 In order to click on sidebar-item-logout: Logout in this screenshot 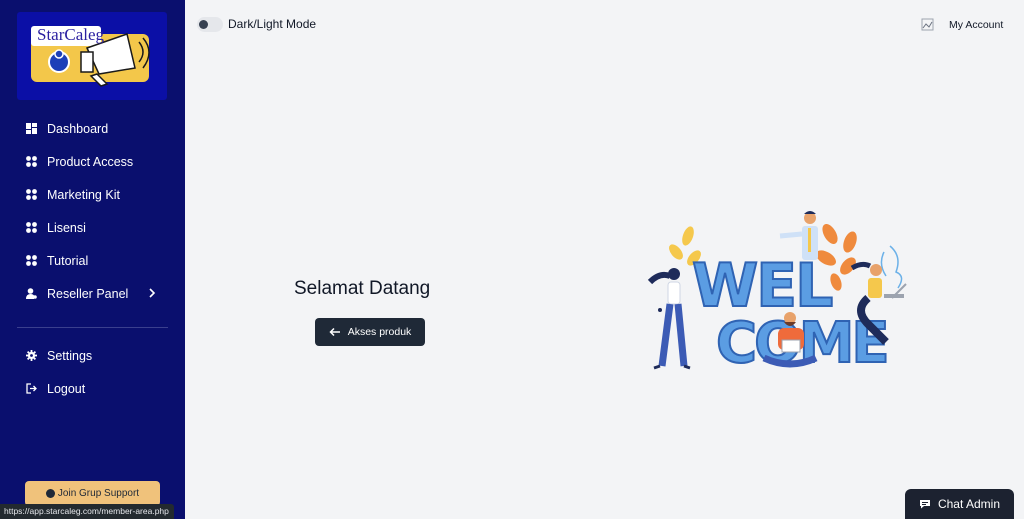, I will do `click(92, 388)`.